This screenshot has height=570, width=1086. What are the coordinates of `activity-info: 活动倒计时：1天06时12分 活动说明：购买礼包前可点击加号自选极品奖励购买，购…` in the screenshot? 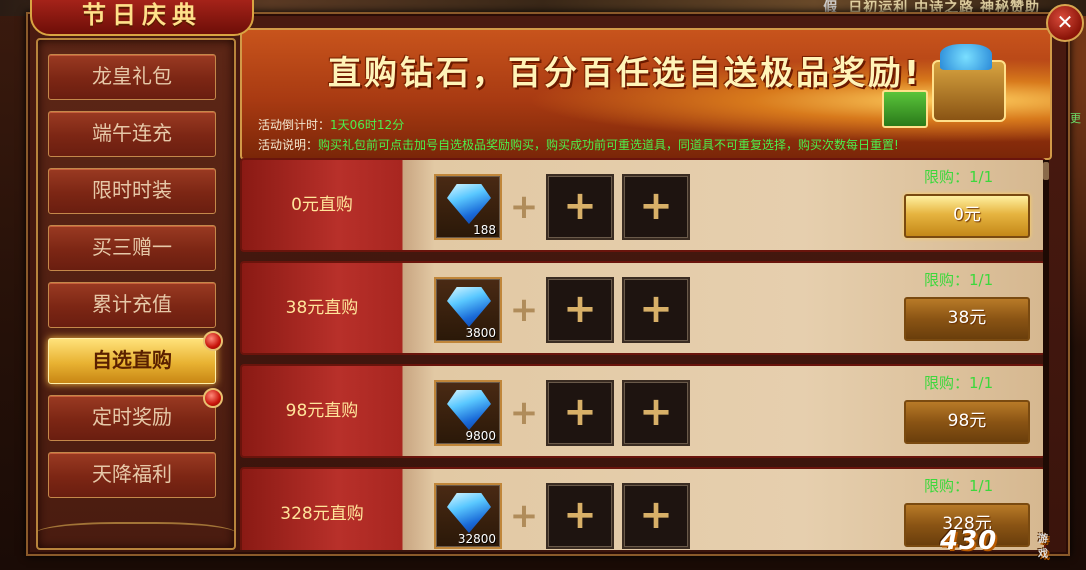 It's located at (644, 132).